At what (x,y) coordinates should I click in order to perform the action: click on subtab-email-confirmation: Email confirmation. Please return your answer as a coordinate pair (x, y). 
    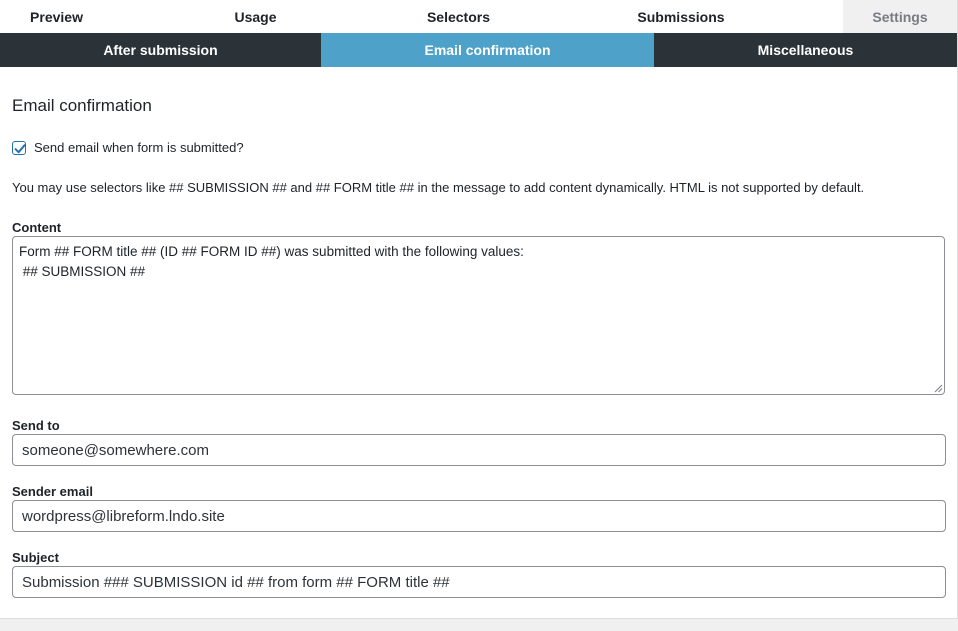
    Looking at the image, I should click on (487, 50).